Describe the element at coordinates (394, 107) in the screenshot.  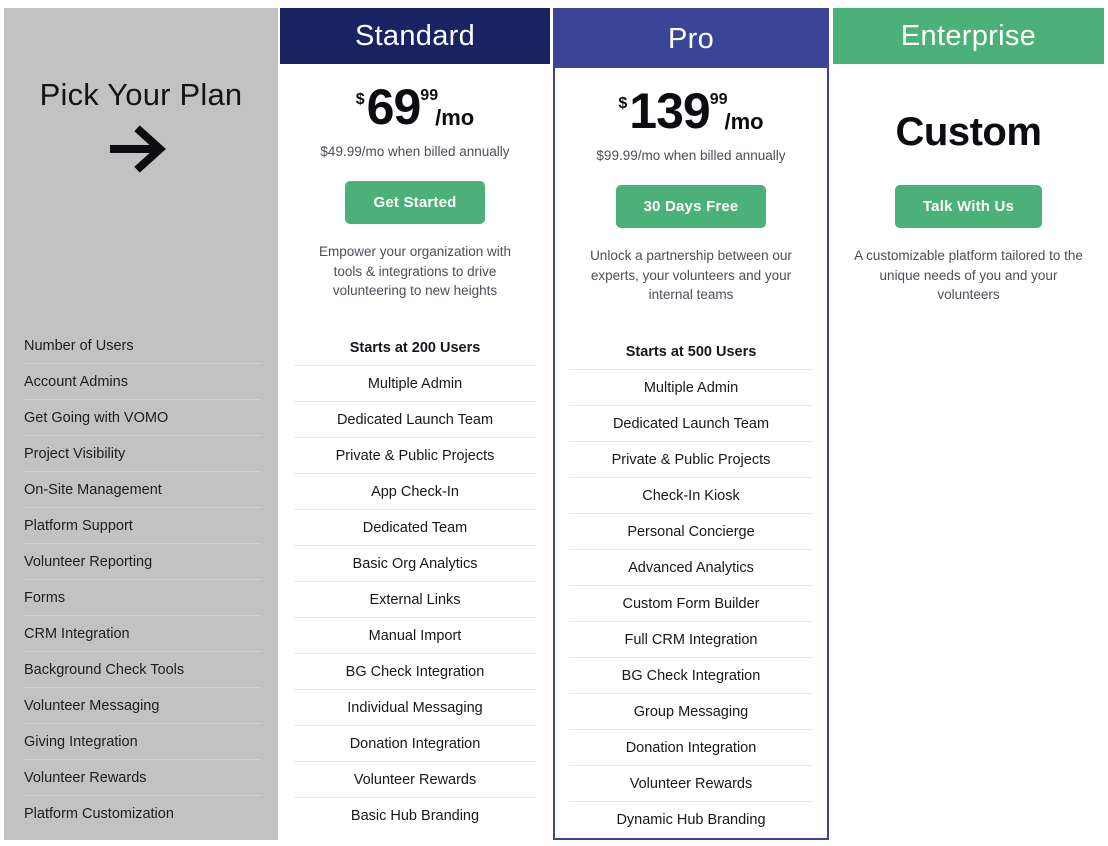
I see `price-amount: 69` at that location.